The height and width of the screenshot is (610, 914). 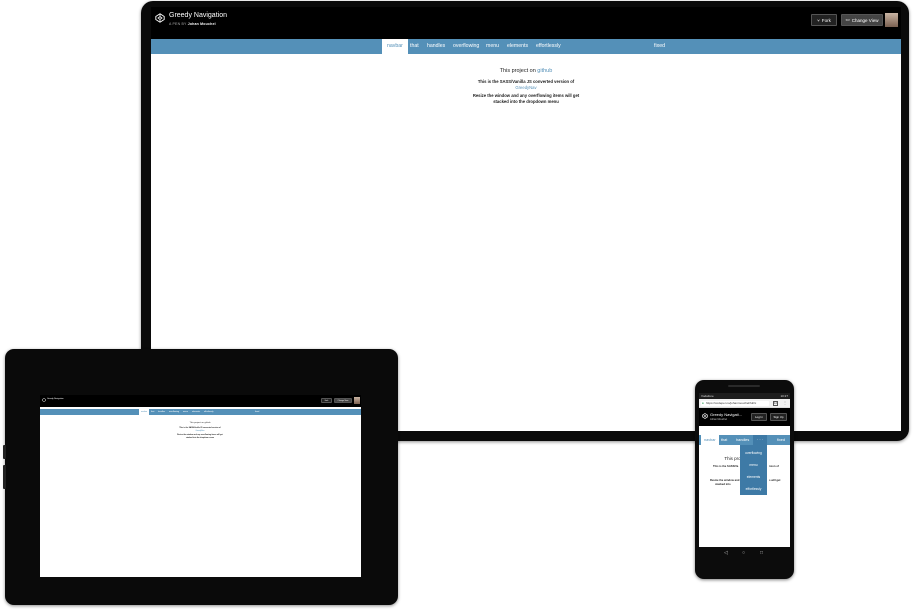 I want to click on home-icon: ○, so click(x=743, y=553).